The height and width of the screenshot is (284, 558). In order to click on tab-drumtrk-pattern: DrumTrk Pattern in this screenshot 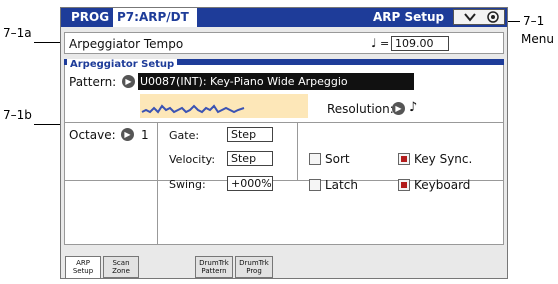, I will do `click(214, 267)`.